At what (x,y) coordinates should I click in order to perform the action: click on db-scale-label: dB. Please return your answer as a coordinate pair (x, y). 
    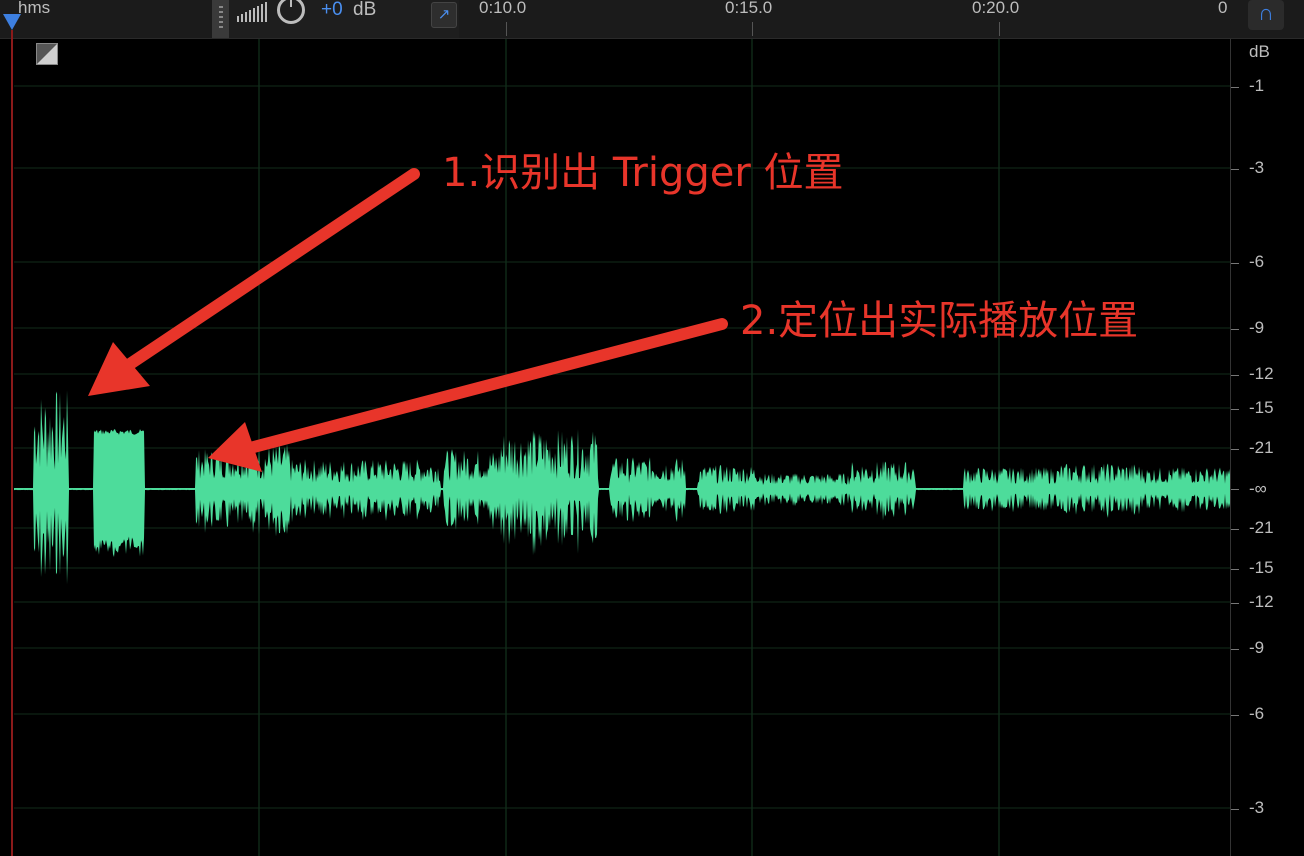
    Looking at the image, I should click on (1259, 51).